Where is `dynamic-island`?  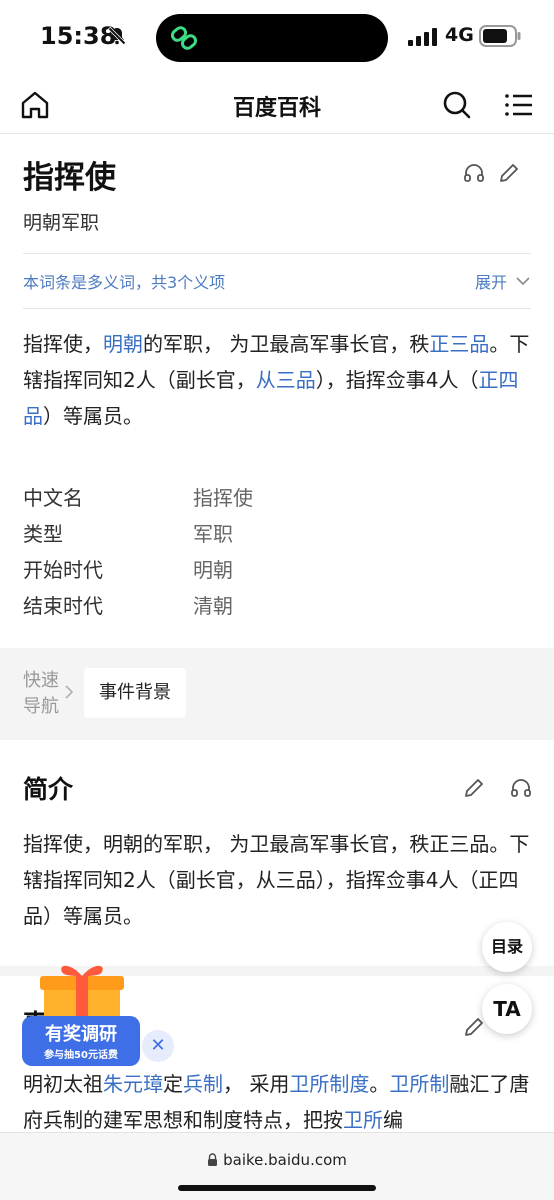 dynamic-island is located at coordinates (272, 38).